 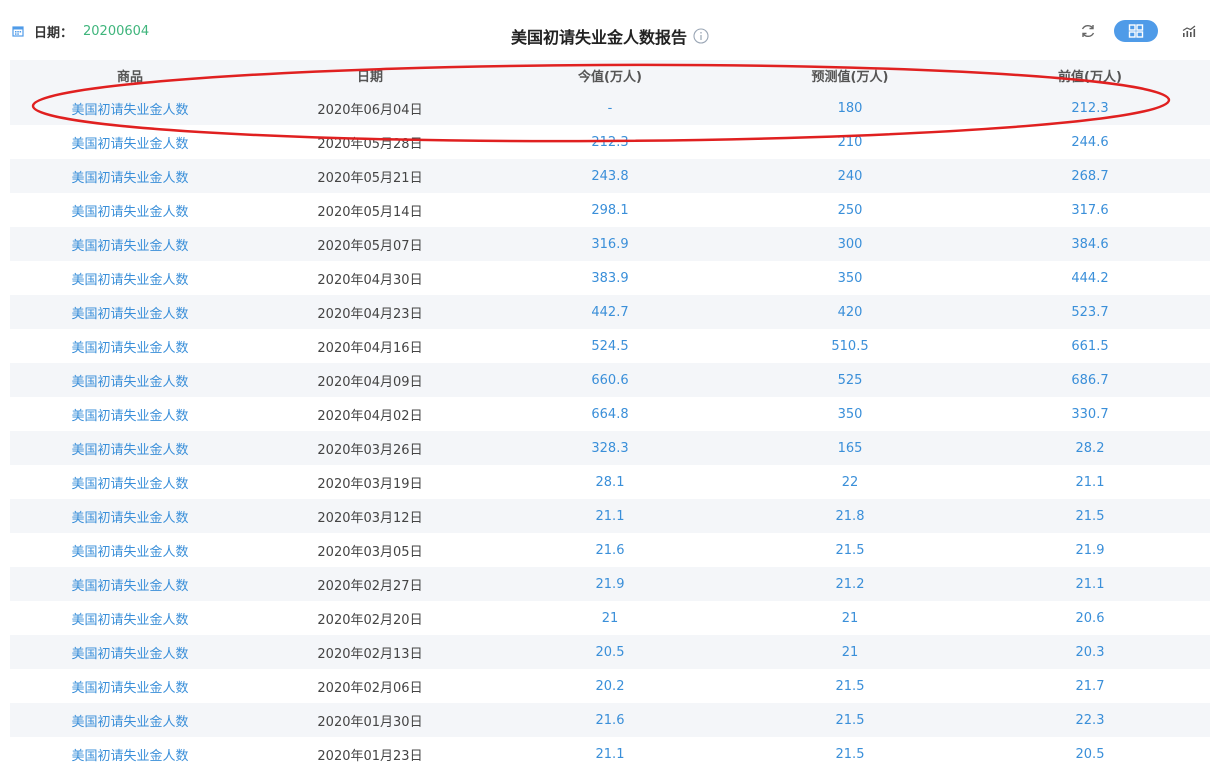 What do you see at coordinates (1090, 380) in the screenshot?
I see `cell-previous: 686.7` at bounding box center [1090, 380].